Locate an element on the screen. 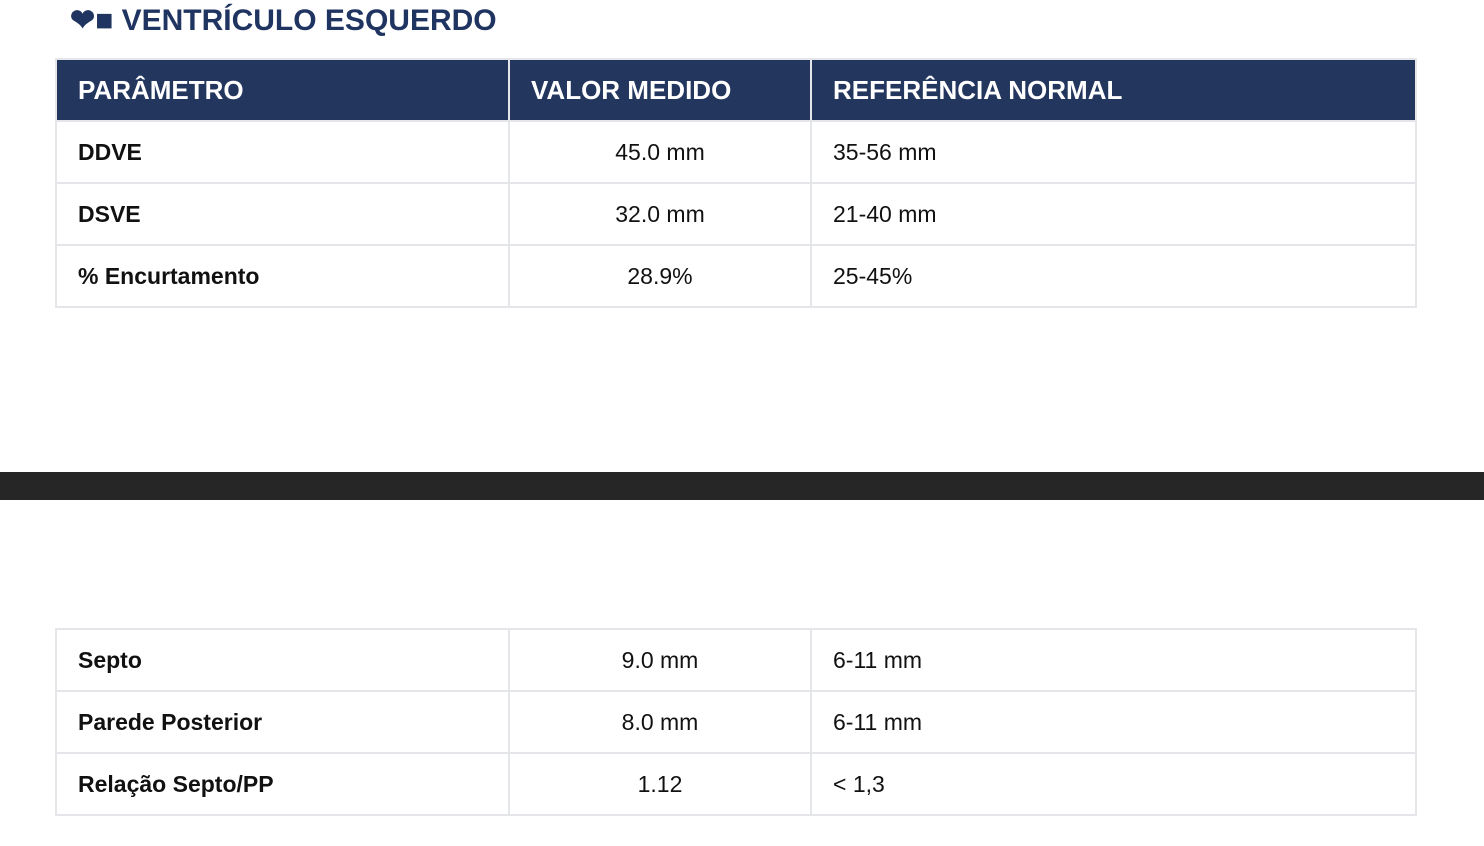  page-break-divider is located at coordinates (742, 486).